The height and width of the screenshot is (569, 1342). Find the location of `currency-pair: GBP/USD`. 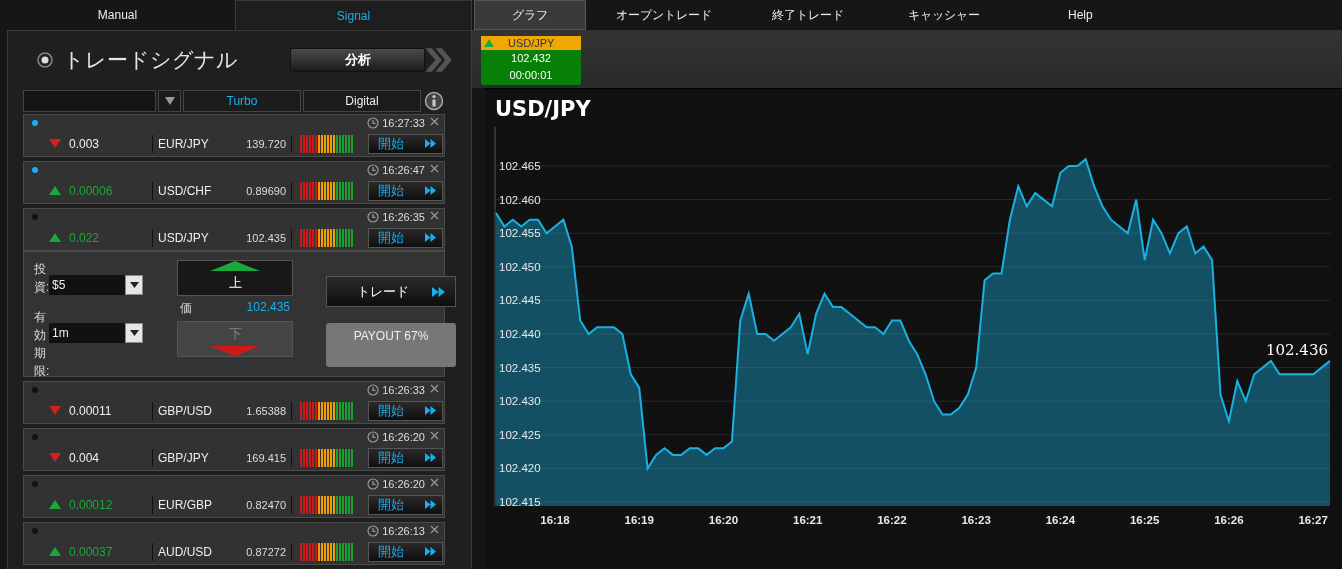

currency-pair: GBP/USD is located at coordinates (185, 410).